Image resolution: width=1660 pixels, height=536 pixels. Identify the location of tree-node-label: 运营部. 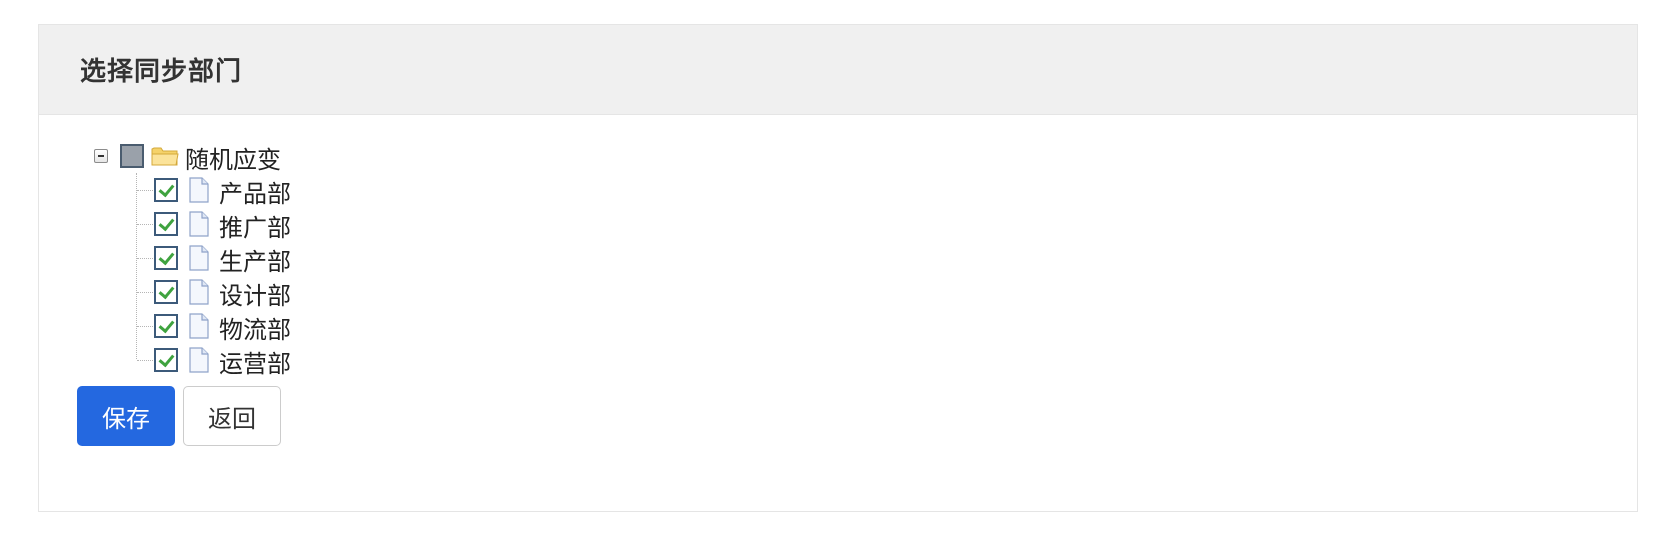
(255, 361).